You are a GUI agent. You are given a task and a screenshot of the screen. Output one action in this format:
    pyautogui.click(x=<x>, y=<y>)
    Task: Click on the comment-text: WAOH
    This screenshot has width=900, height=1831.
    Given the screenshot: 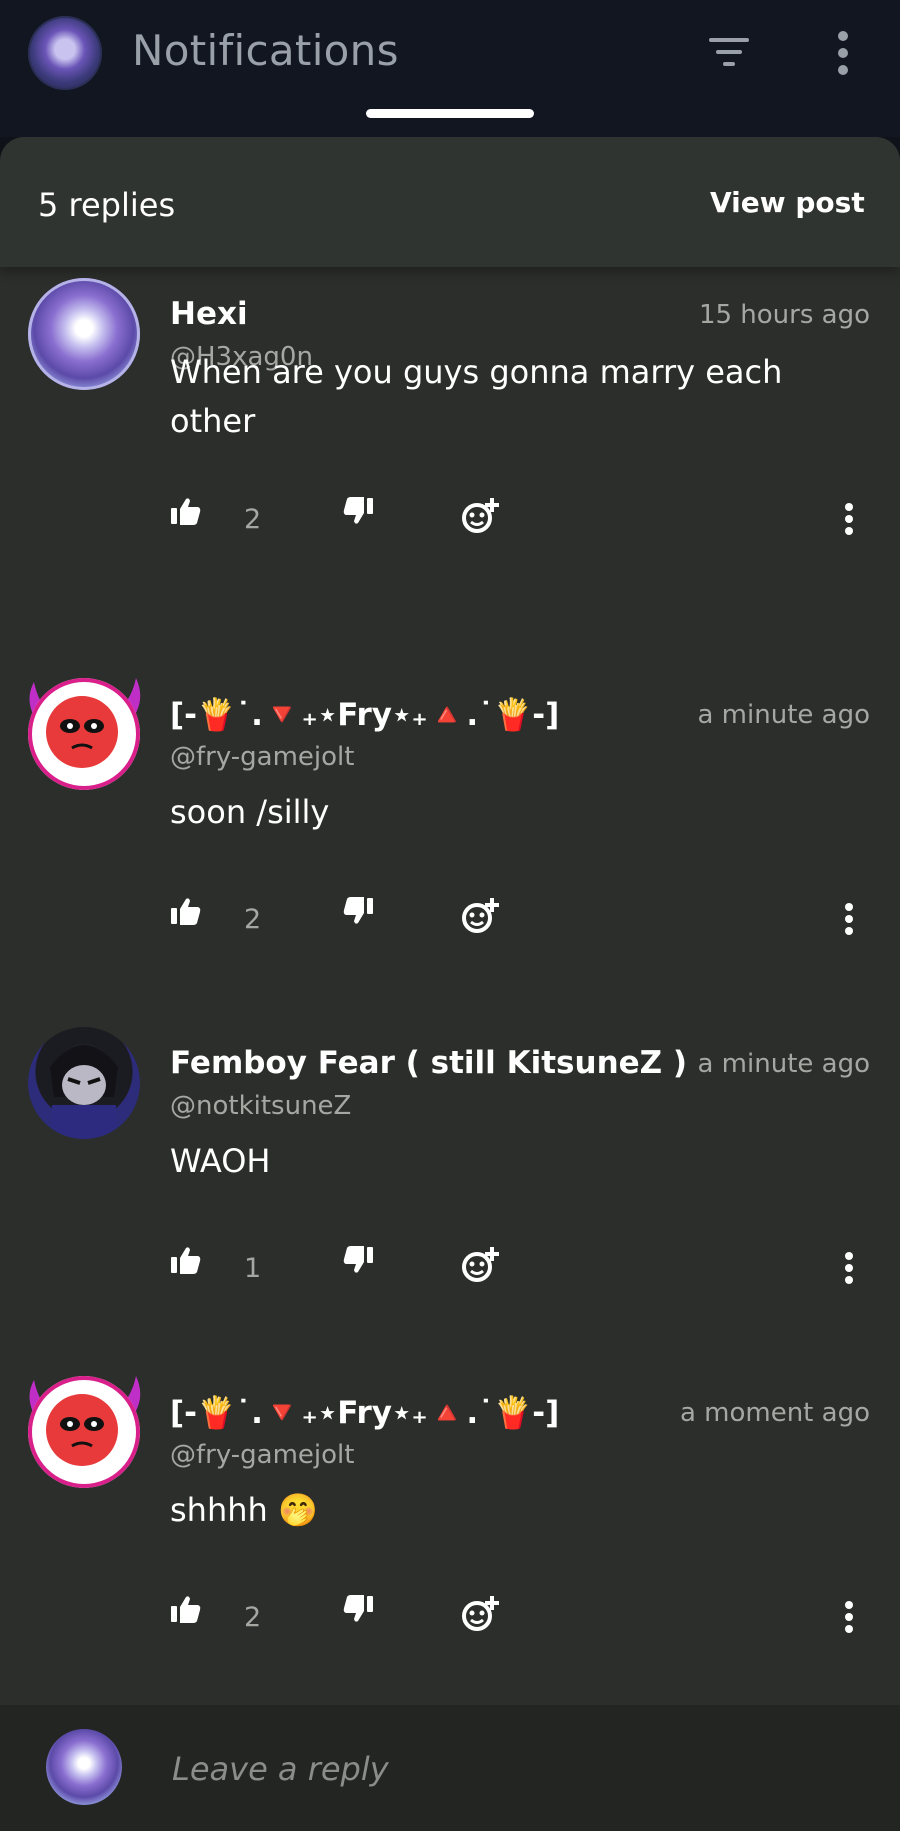 What is the action you would take?
    pyautogui.click(x=220, y=1161)
    